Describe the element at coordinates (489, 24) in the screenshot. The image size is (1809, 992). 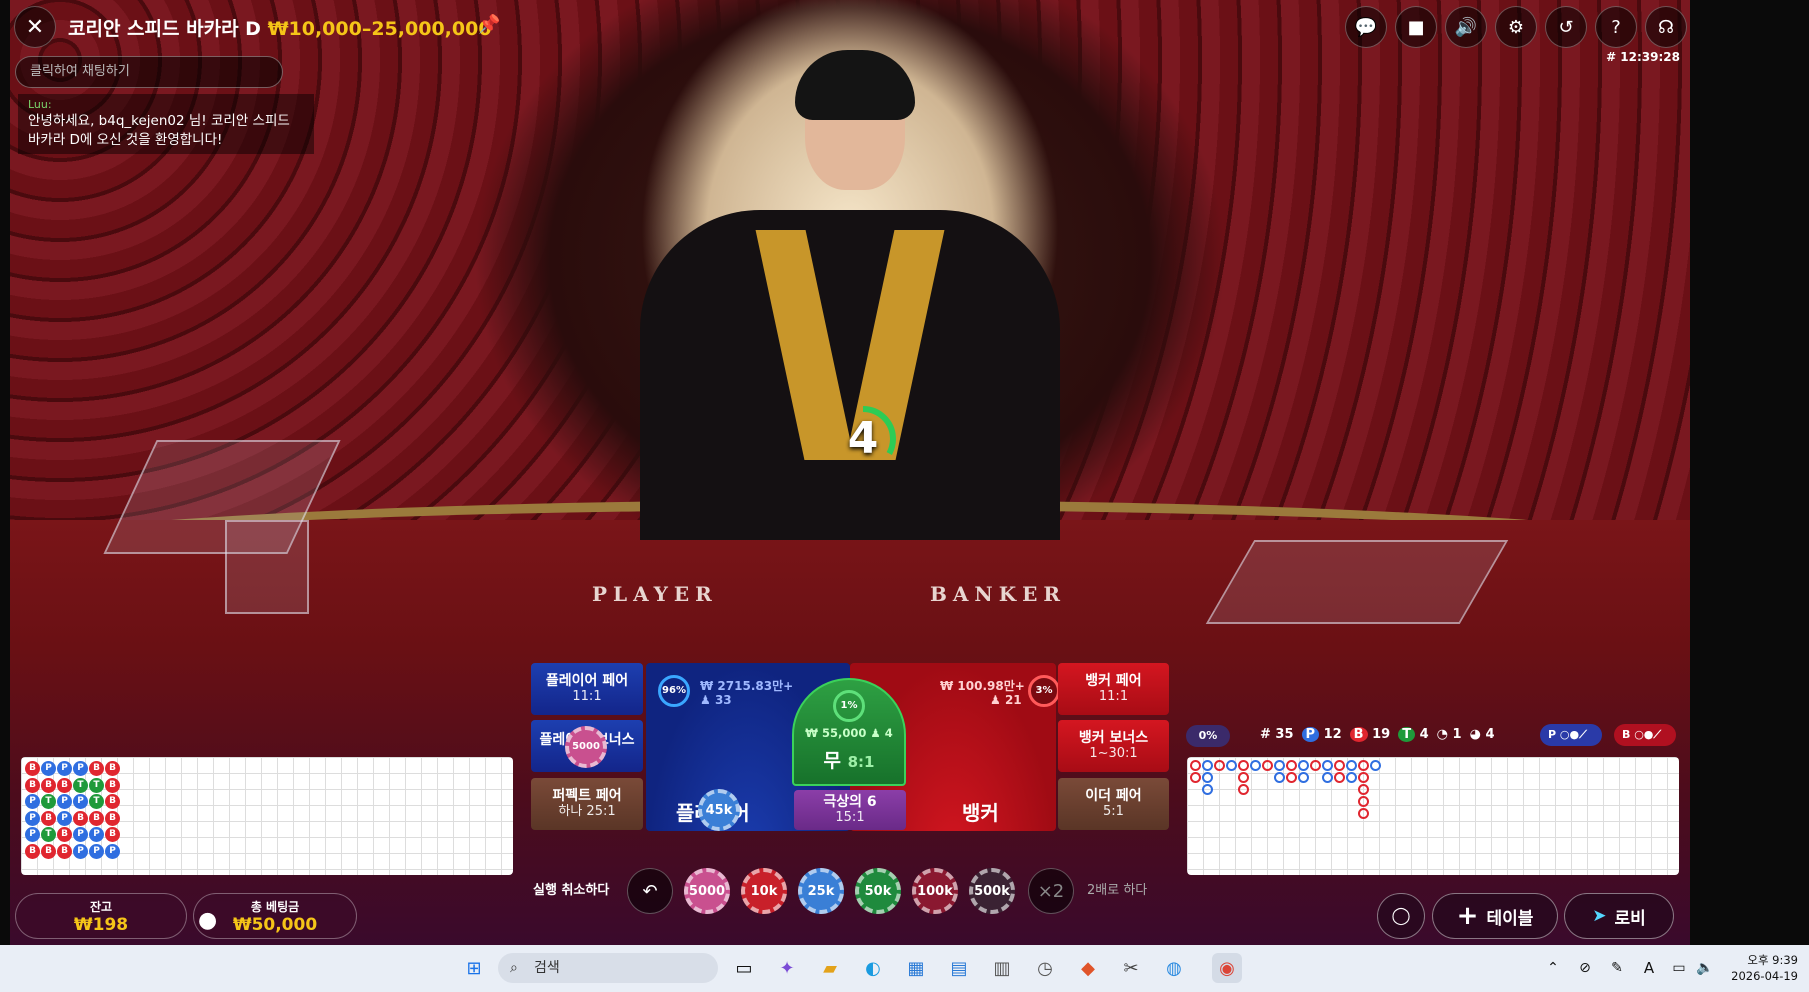
I see `pin-icon: 📌` at that location.